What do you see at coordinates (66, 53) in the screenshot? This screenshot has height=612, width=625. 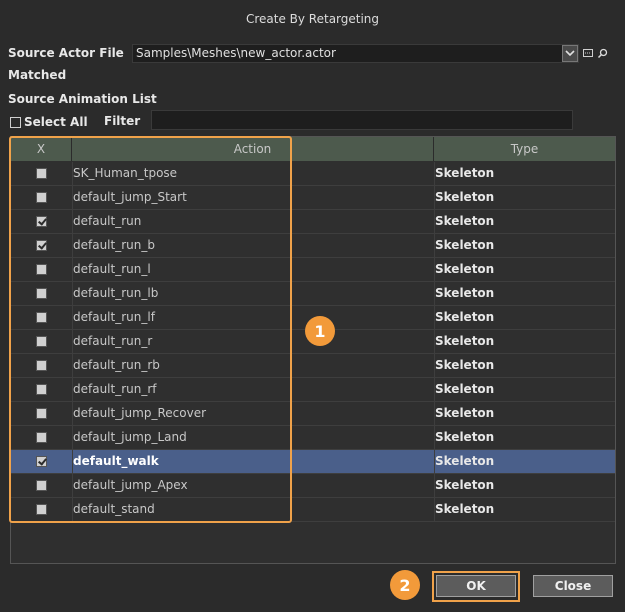 I see `source-actor-file-label: Source Actor File` at bounding box center [66, 53].